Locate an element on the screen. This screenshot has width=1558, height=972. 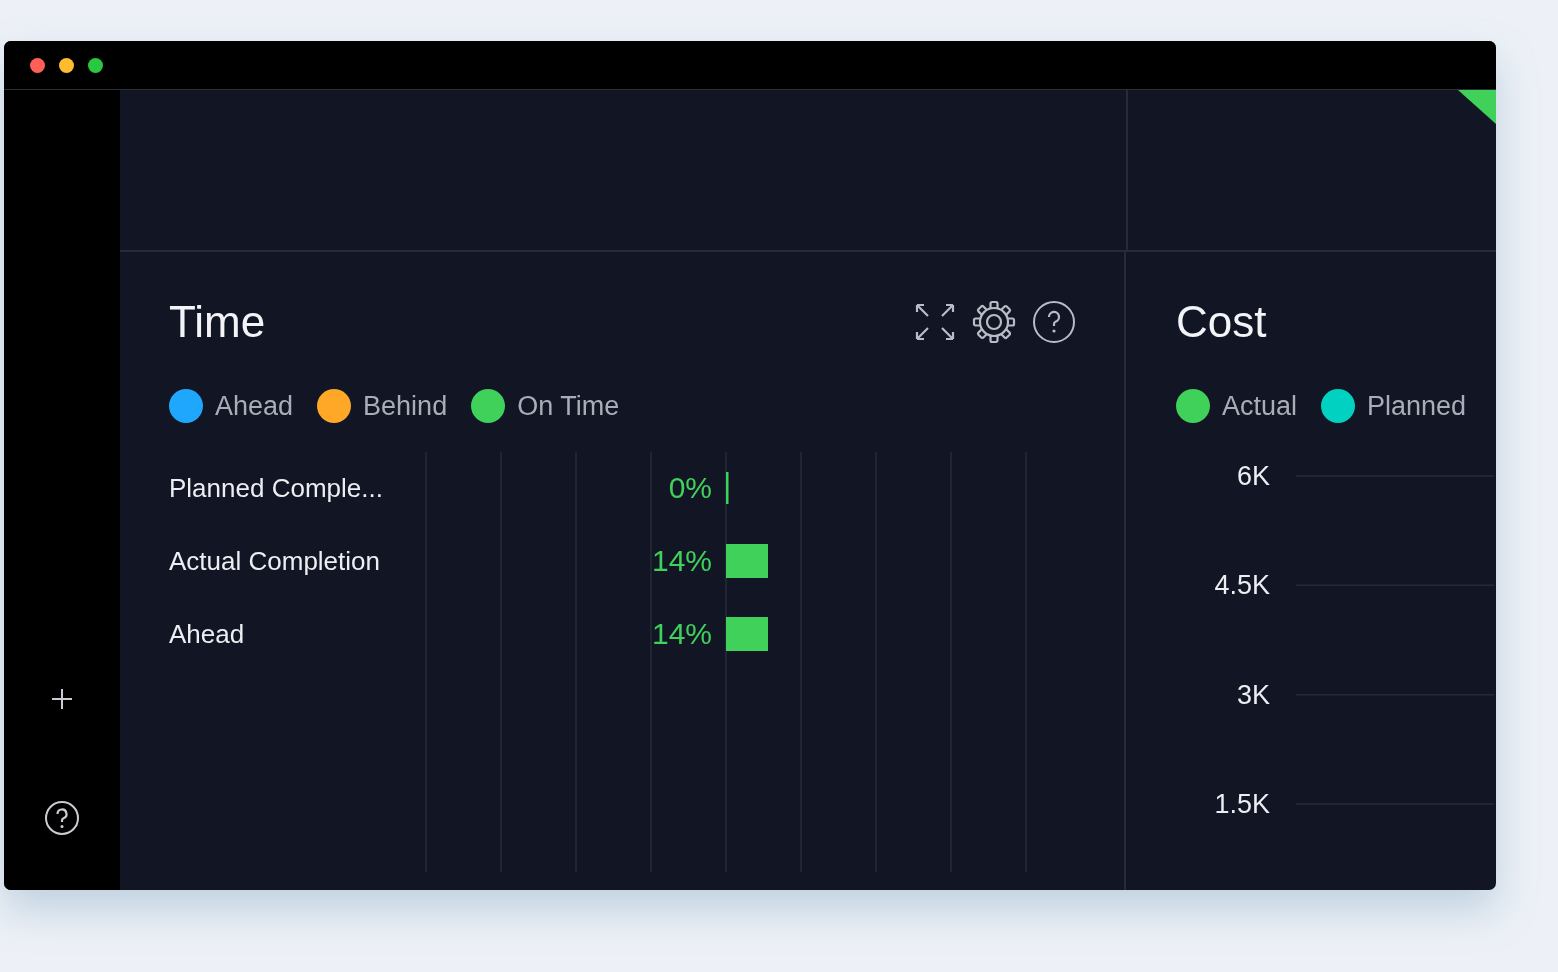
panel-title: Cost is located at coordinates (1221, 322).